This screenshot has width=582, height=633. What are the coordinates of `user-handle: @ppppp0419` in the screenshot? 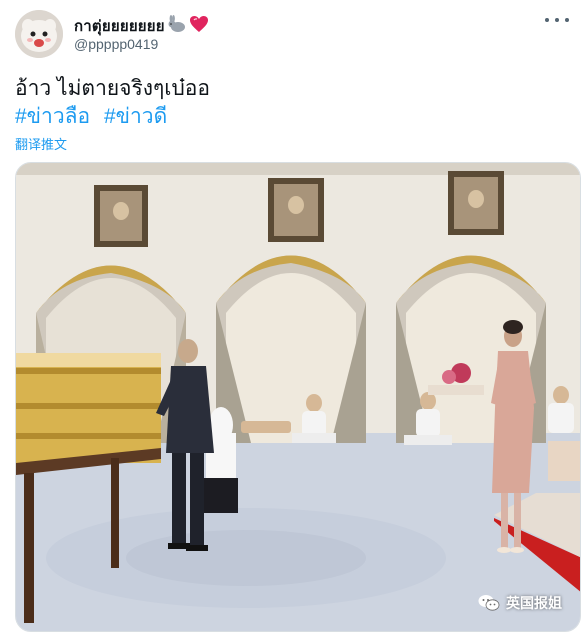 It's located at (116, 44).